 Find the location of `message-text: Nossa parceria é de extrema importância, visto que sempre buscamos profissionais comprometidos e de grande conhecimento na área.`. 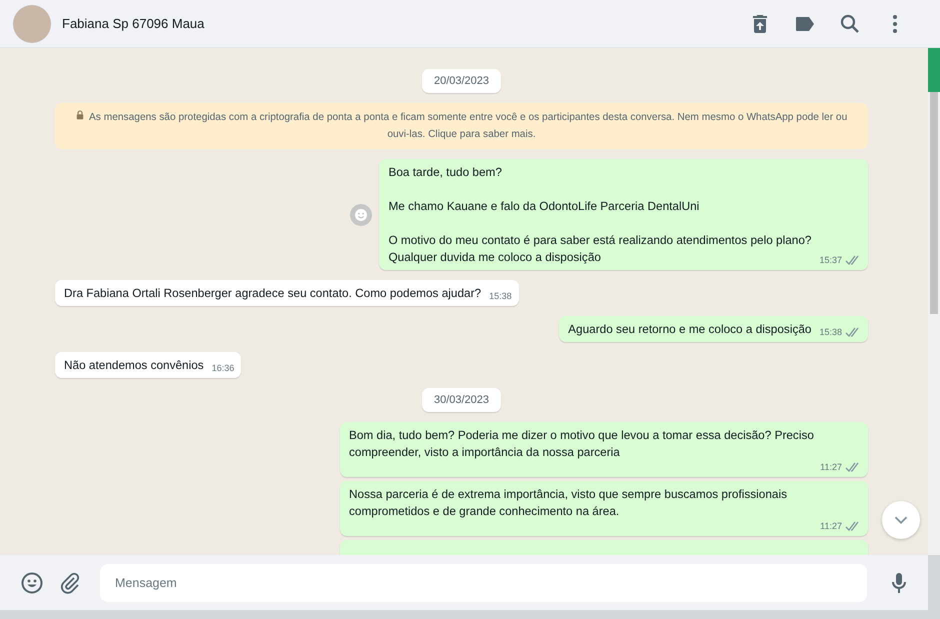

message-text: Nossa parceria é de extrema importância, visto que sempre buscamos profissionais comprometidos e de grande conhecimento na área. is located at coordinates (568, 503).